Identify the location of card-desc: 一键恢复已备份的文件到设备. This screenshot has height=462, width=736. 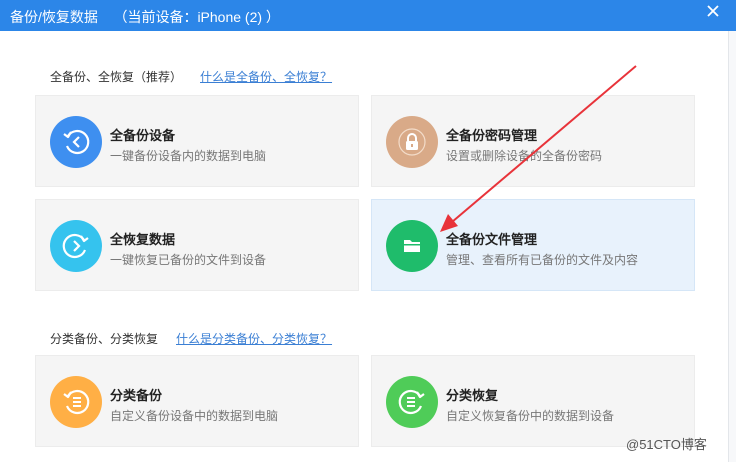
(188, 260).